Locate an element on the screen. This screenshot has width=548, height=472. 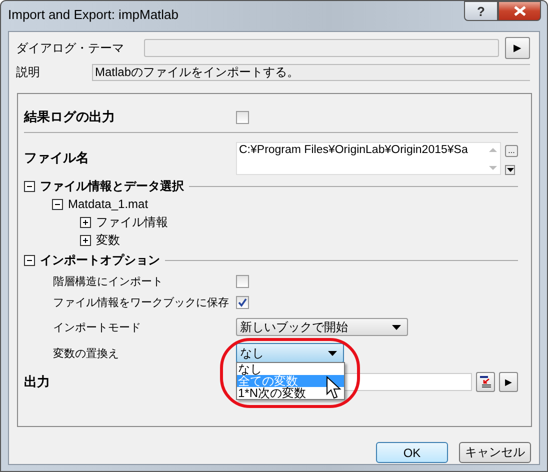
field-label: ダイアログ・テーマ is located at coordinates (70, 48).